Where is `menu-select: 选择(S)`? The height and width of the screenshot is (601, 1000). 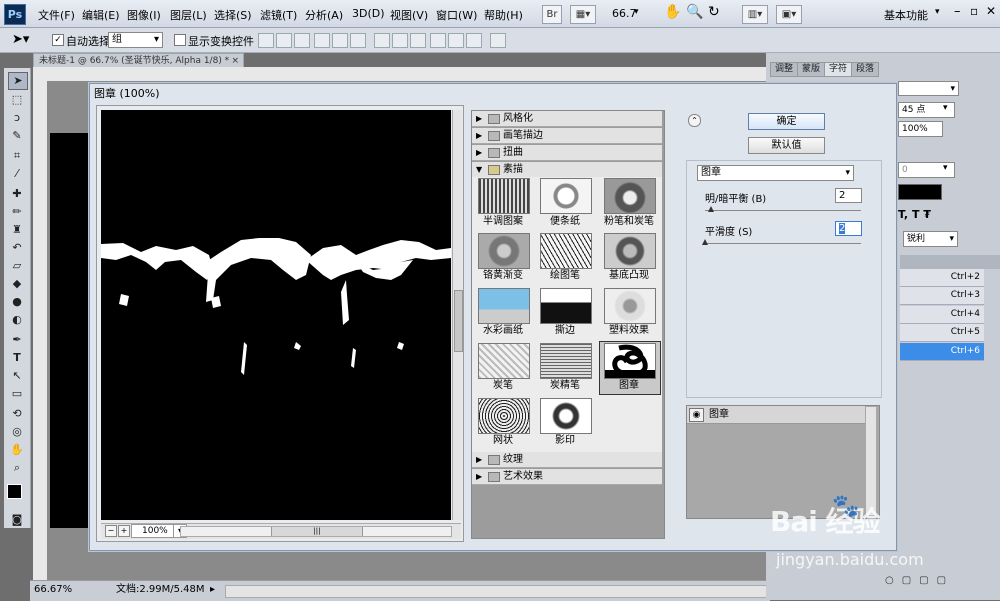 menu-select: 选择(S) is located at coordinates (233, 15).